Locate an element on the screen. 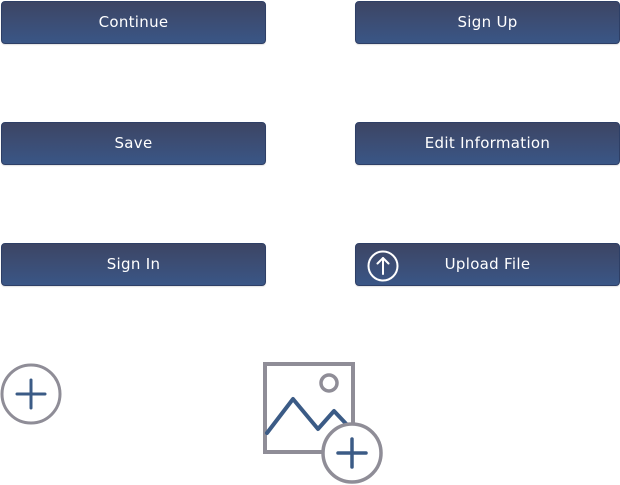 The image size is (620, 485). add-image-icon is located at coordinates (324, 423).